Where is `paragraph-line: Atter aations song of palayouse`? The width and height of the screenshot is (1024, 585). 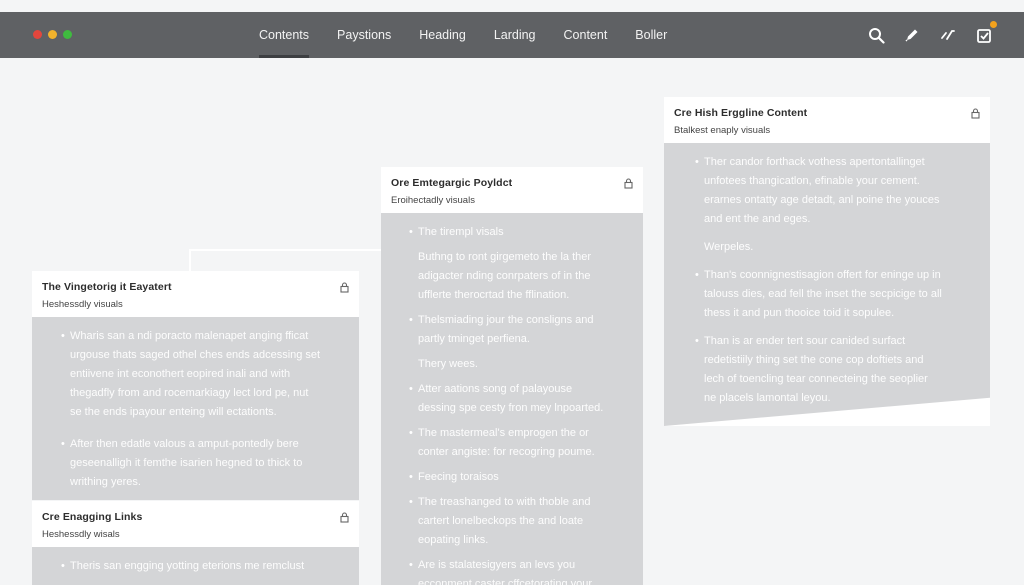 paragraph-line: Atter aations song of palayouse is located at coordinates (495, 389).